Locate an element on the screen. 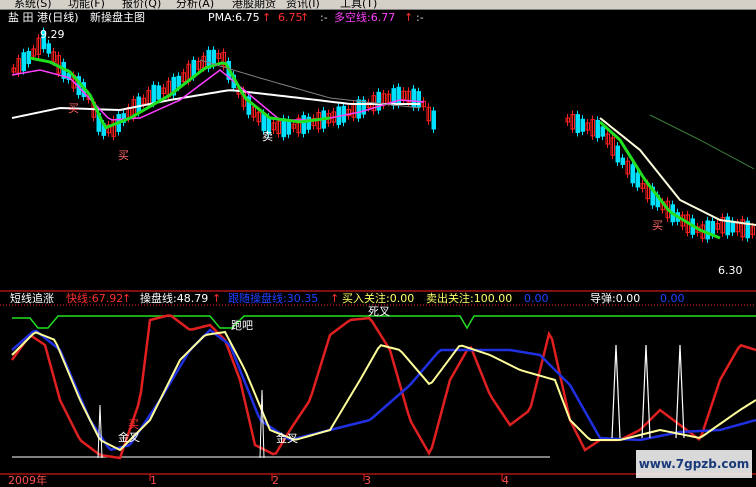 This screenshot has height=487, width=756. ma-green-line is located at coordinates (180, 93).